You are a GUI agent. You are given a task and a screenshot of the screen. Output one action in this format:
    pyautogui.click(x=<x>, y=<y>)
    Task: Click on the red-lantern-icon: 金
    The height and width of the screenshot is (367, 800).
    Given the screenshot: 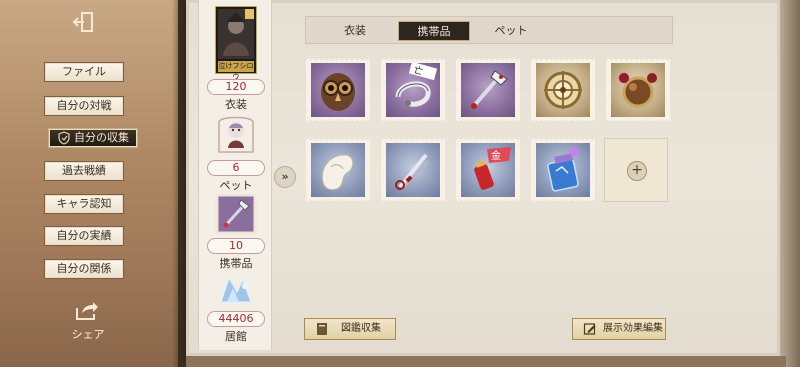 What is the action you would take?
    pyautogui.click(x=492, y=168)
    